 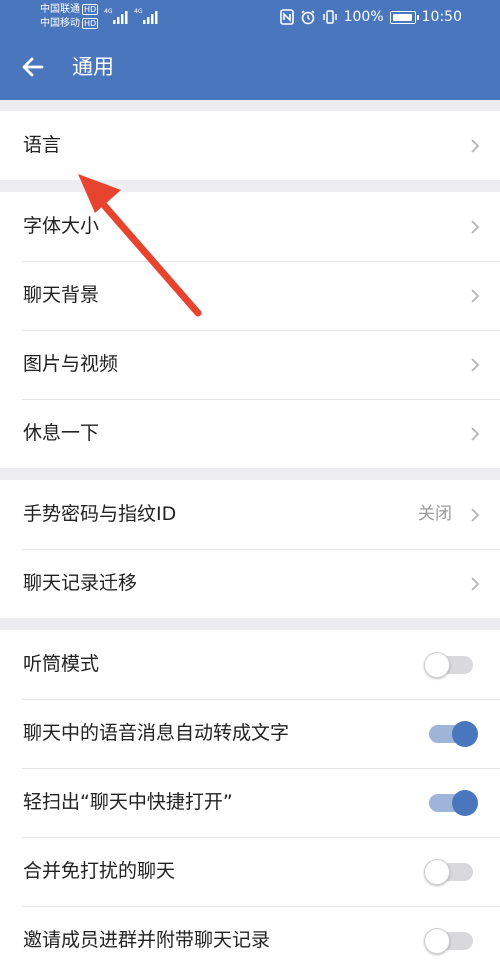 What do you see at coordinates (404, 17) in the screenshot?
I see `battery-icon` at bounding box center [404, 17].